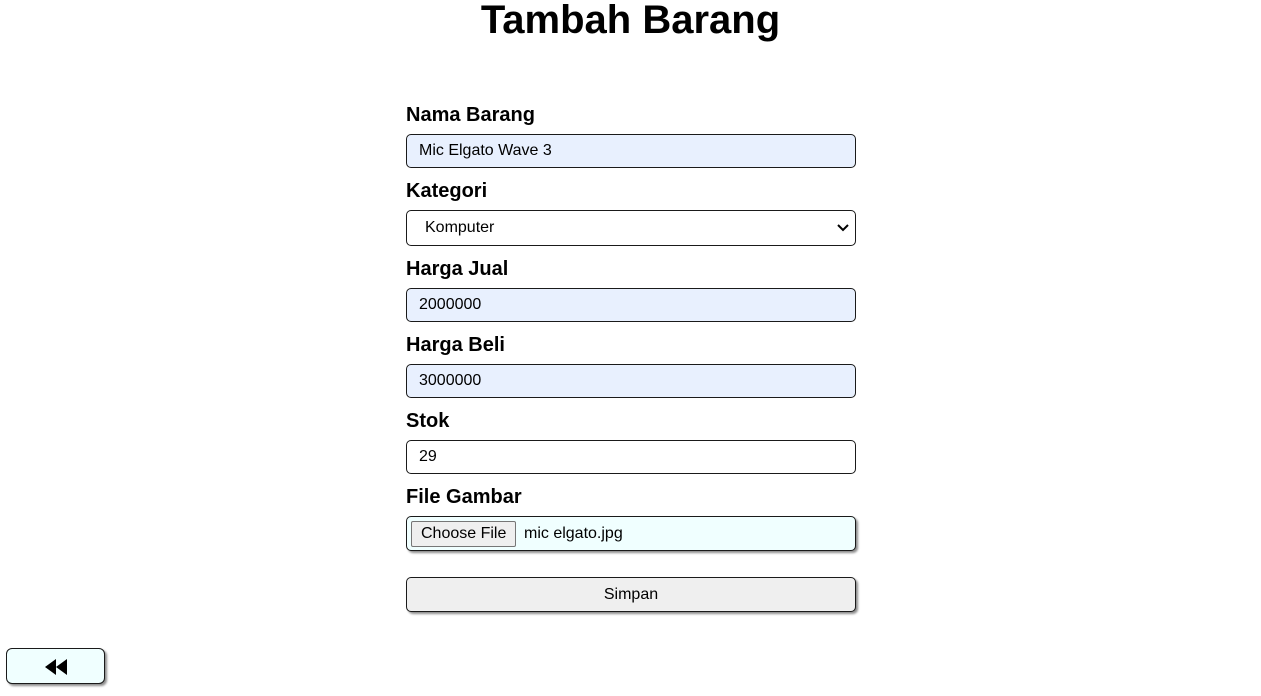  I want to click on page-title: Tambah Barang, so click(630, 21).